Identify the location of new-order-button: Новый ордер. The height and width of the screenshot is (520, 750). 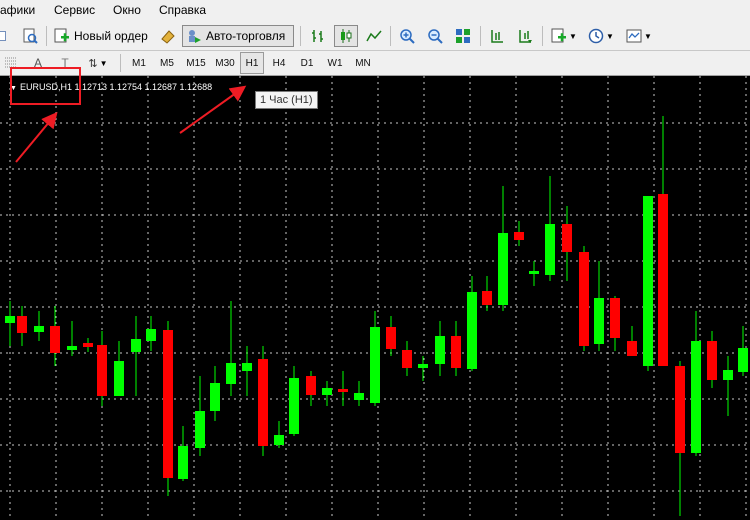
(101, 36).